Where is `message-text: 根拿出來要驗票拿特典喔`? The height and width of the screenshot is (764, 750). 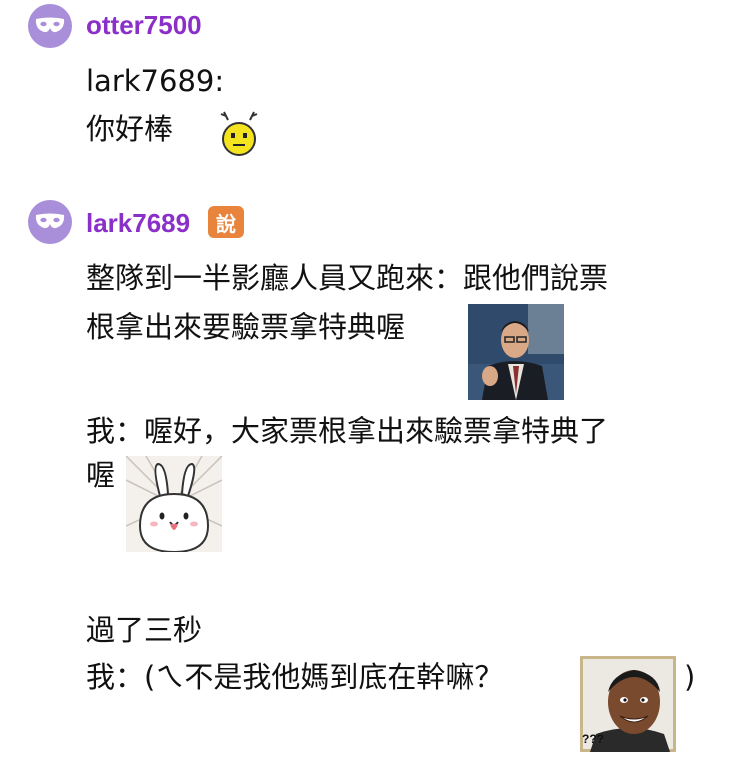 message-text: 根拿出來要驗票拿特典喔 is located at coordinates (246, 327).